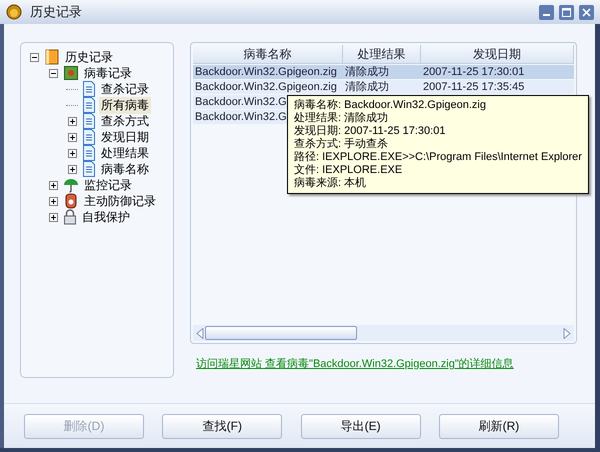 The height and width of the screenshot is (452, 600). What do you see at coordinates (222, 426) in the screenshot?
I see `action-button: 查找(F)` at bounding box center [222, 426].